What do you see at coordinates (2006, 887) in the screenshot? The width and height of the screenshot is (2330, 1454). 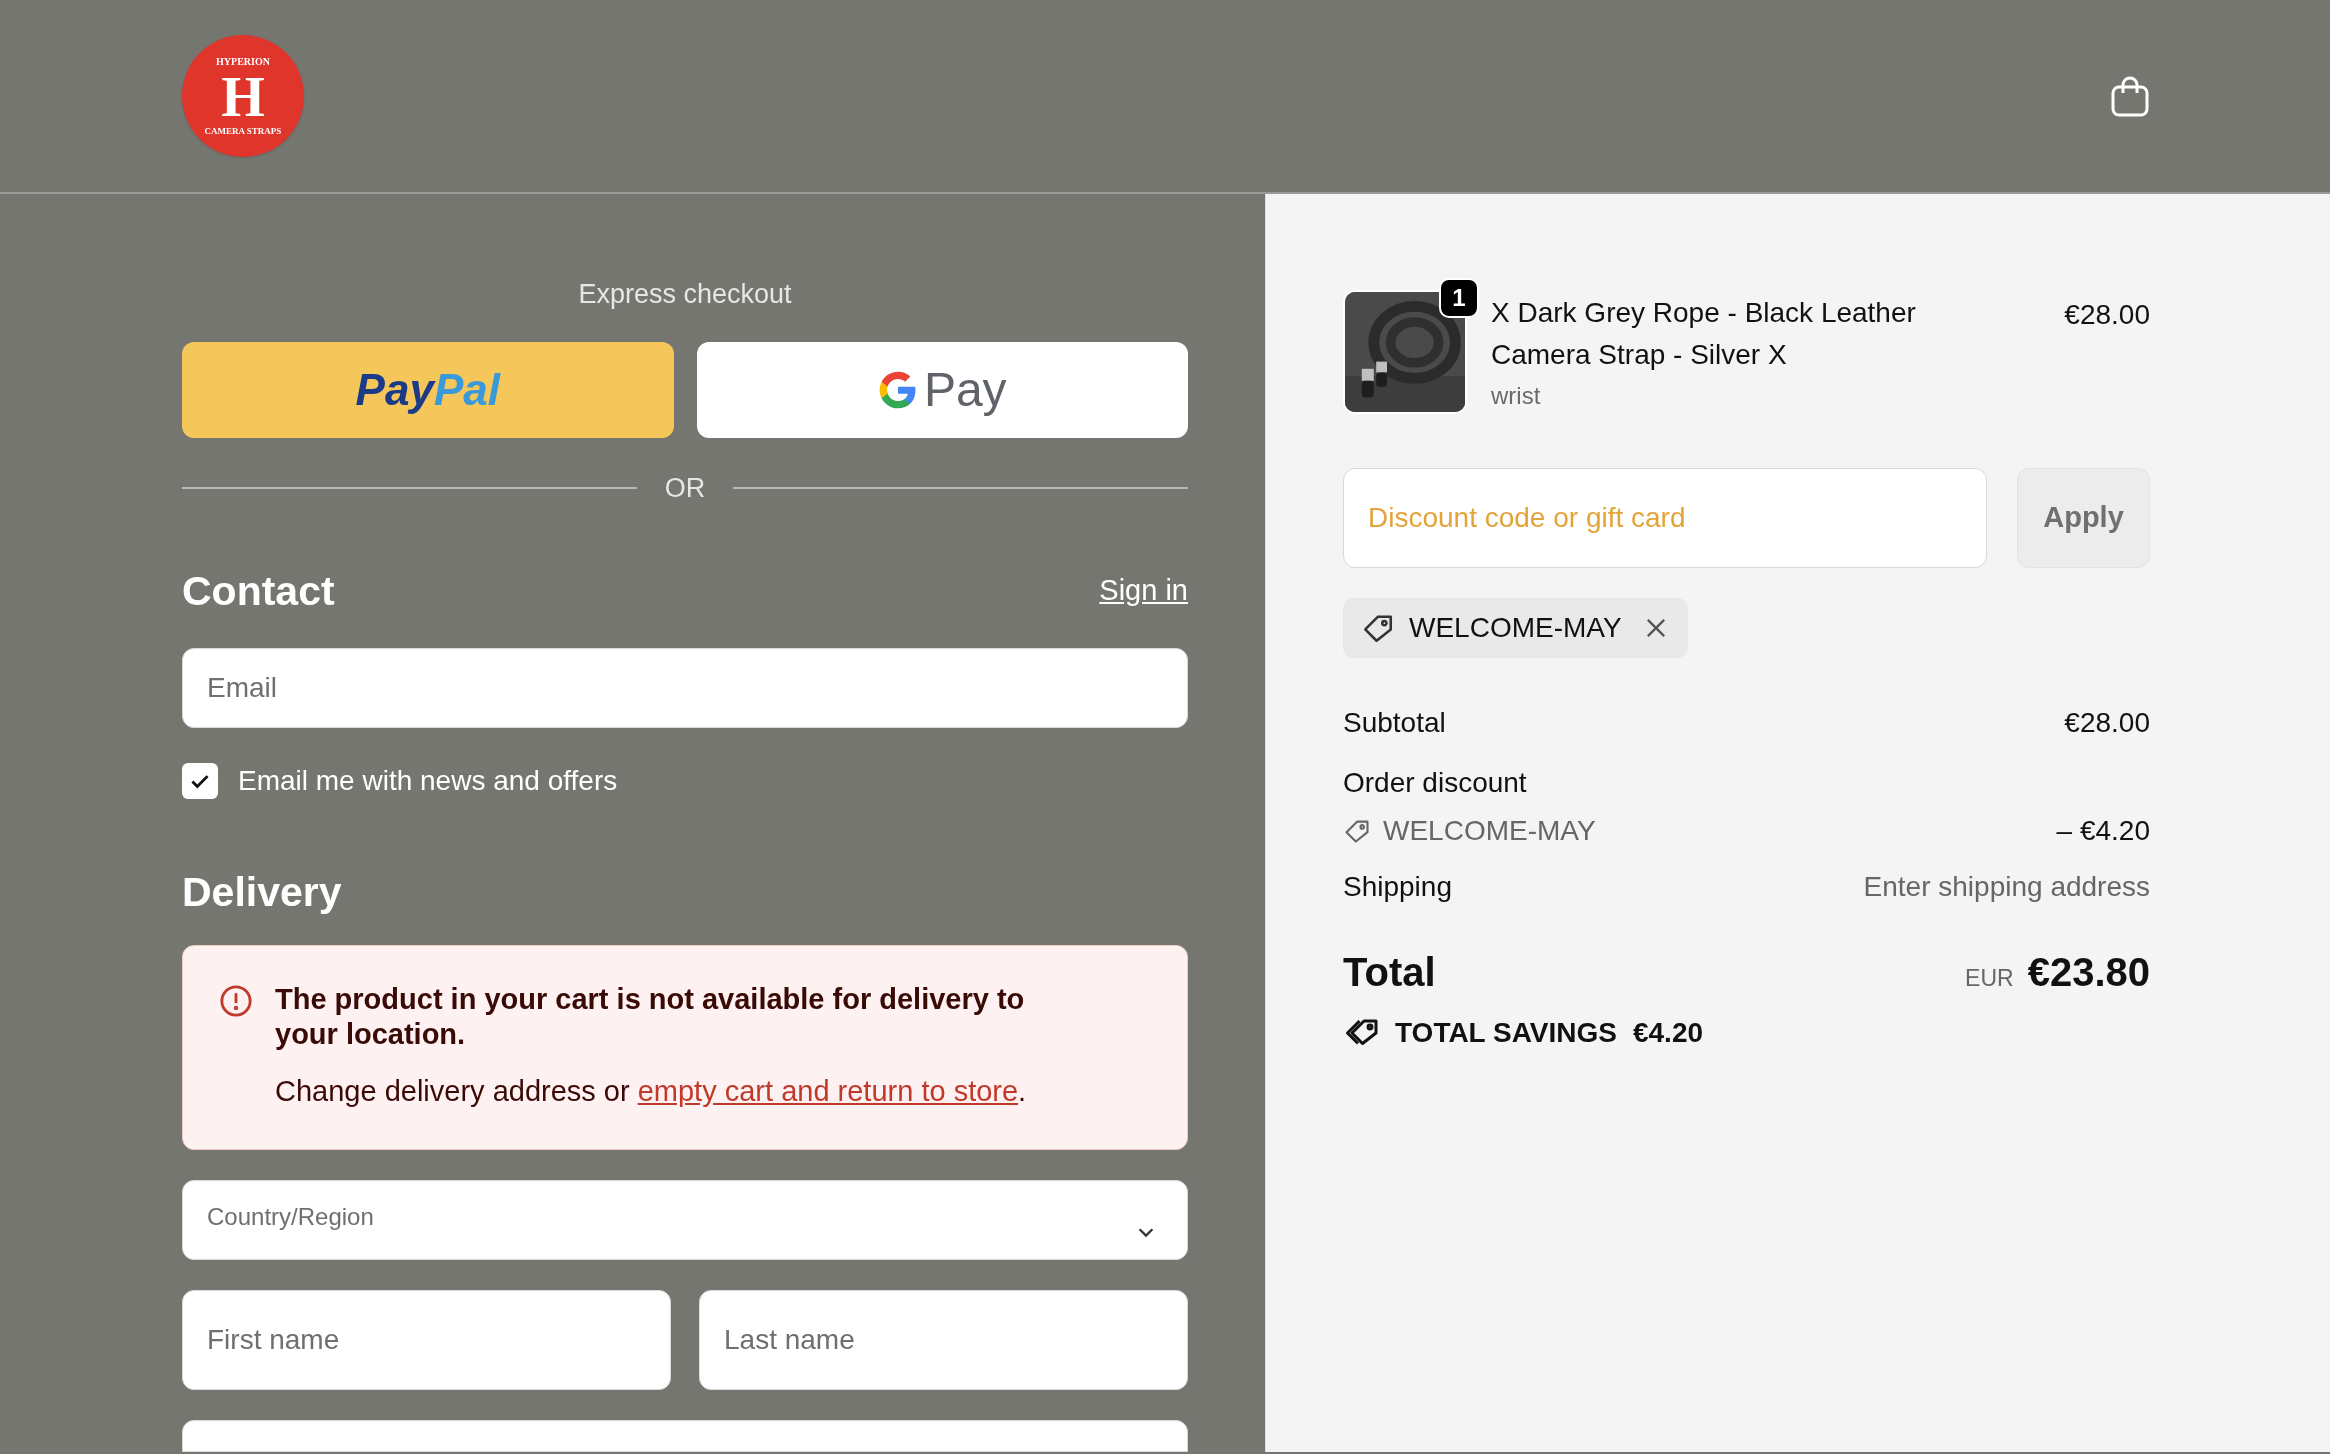 I see `summary-value: Enter shipping address` at bounding box center [2006, 887].